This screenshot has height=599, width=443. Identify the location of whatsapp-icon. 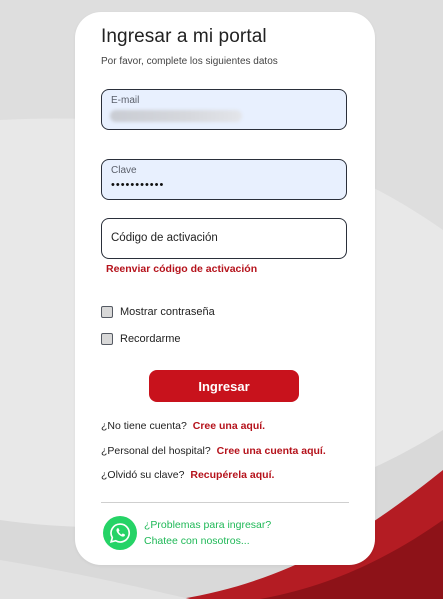
(120, 533).